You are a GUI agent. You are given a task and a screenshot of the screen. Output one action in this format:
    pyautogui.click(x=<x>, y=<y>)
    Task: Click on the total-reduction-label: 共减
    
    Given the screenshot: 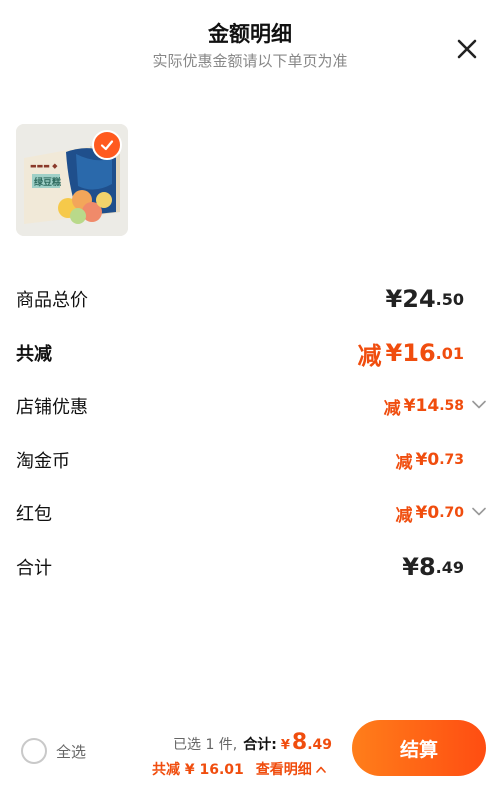 What is the action you would take?
    pyautogui.click(x=34, y=354)
    